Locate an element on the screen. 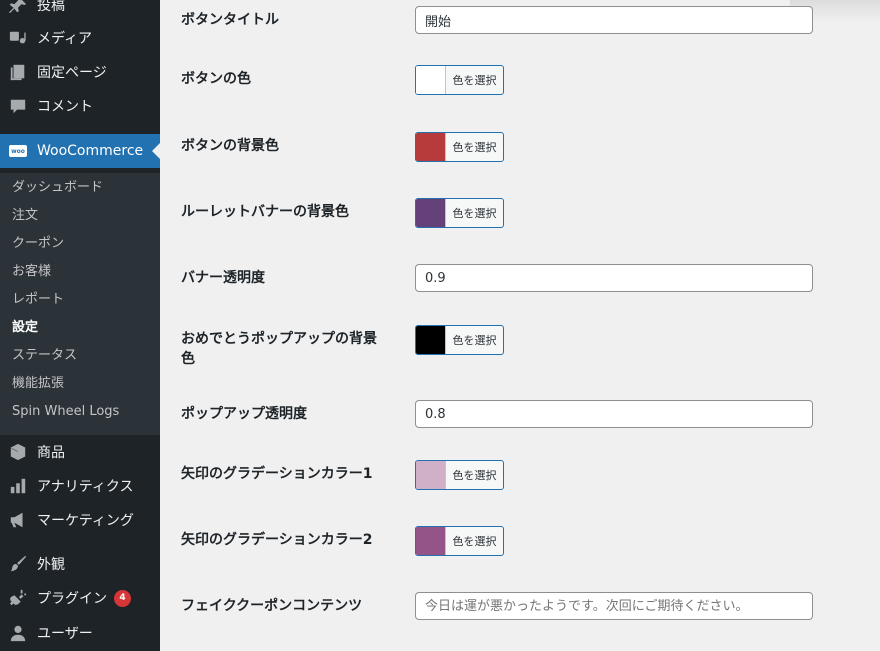 Image resolution: width=880 pixels, height=651 pixels. sidebar-item-label: メディア is located at coordinates (65, 39).